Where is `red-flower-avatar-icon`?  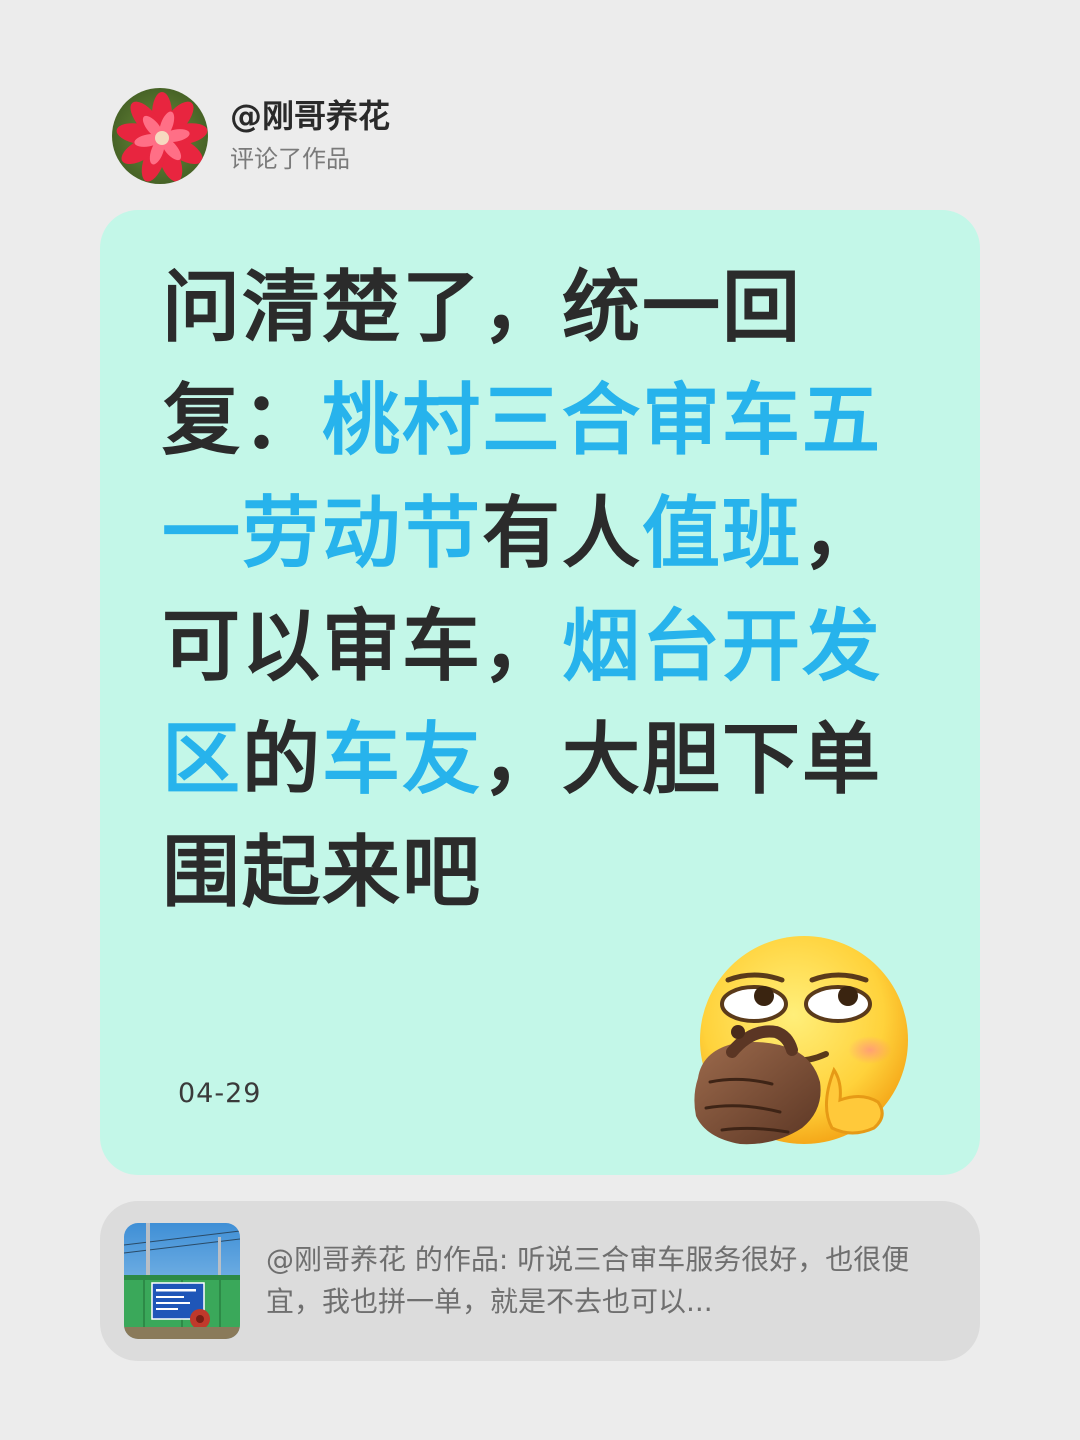 red-flower-avatar-icon is located at coordinates (160, 136).